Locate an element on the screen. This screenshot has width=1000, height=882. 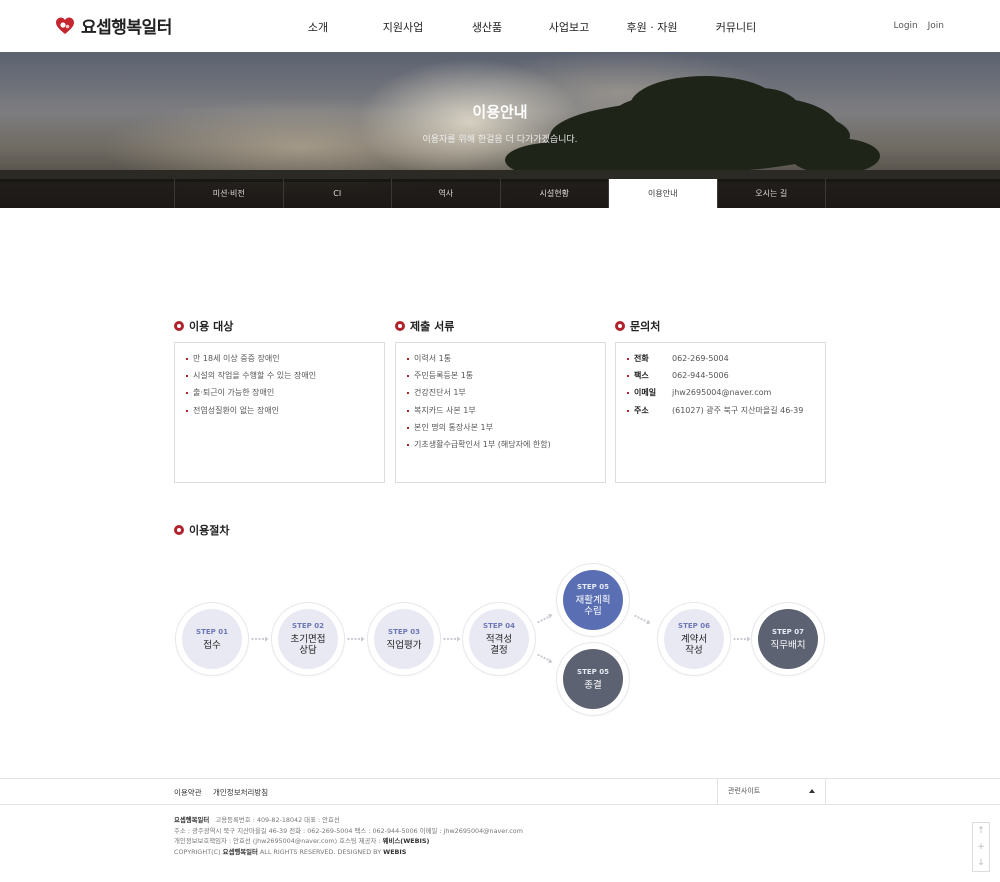
terms-link: 이용약관 is located at coordinates (188, 792).